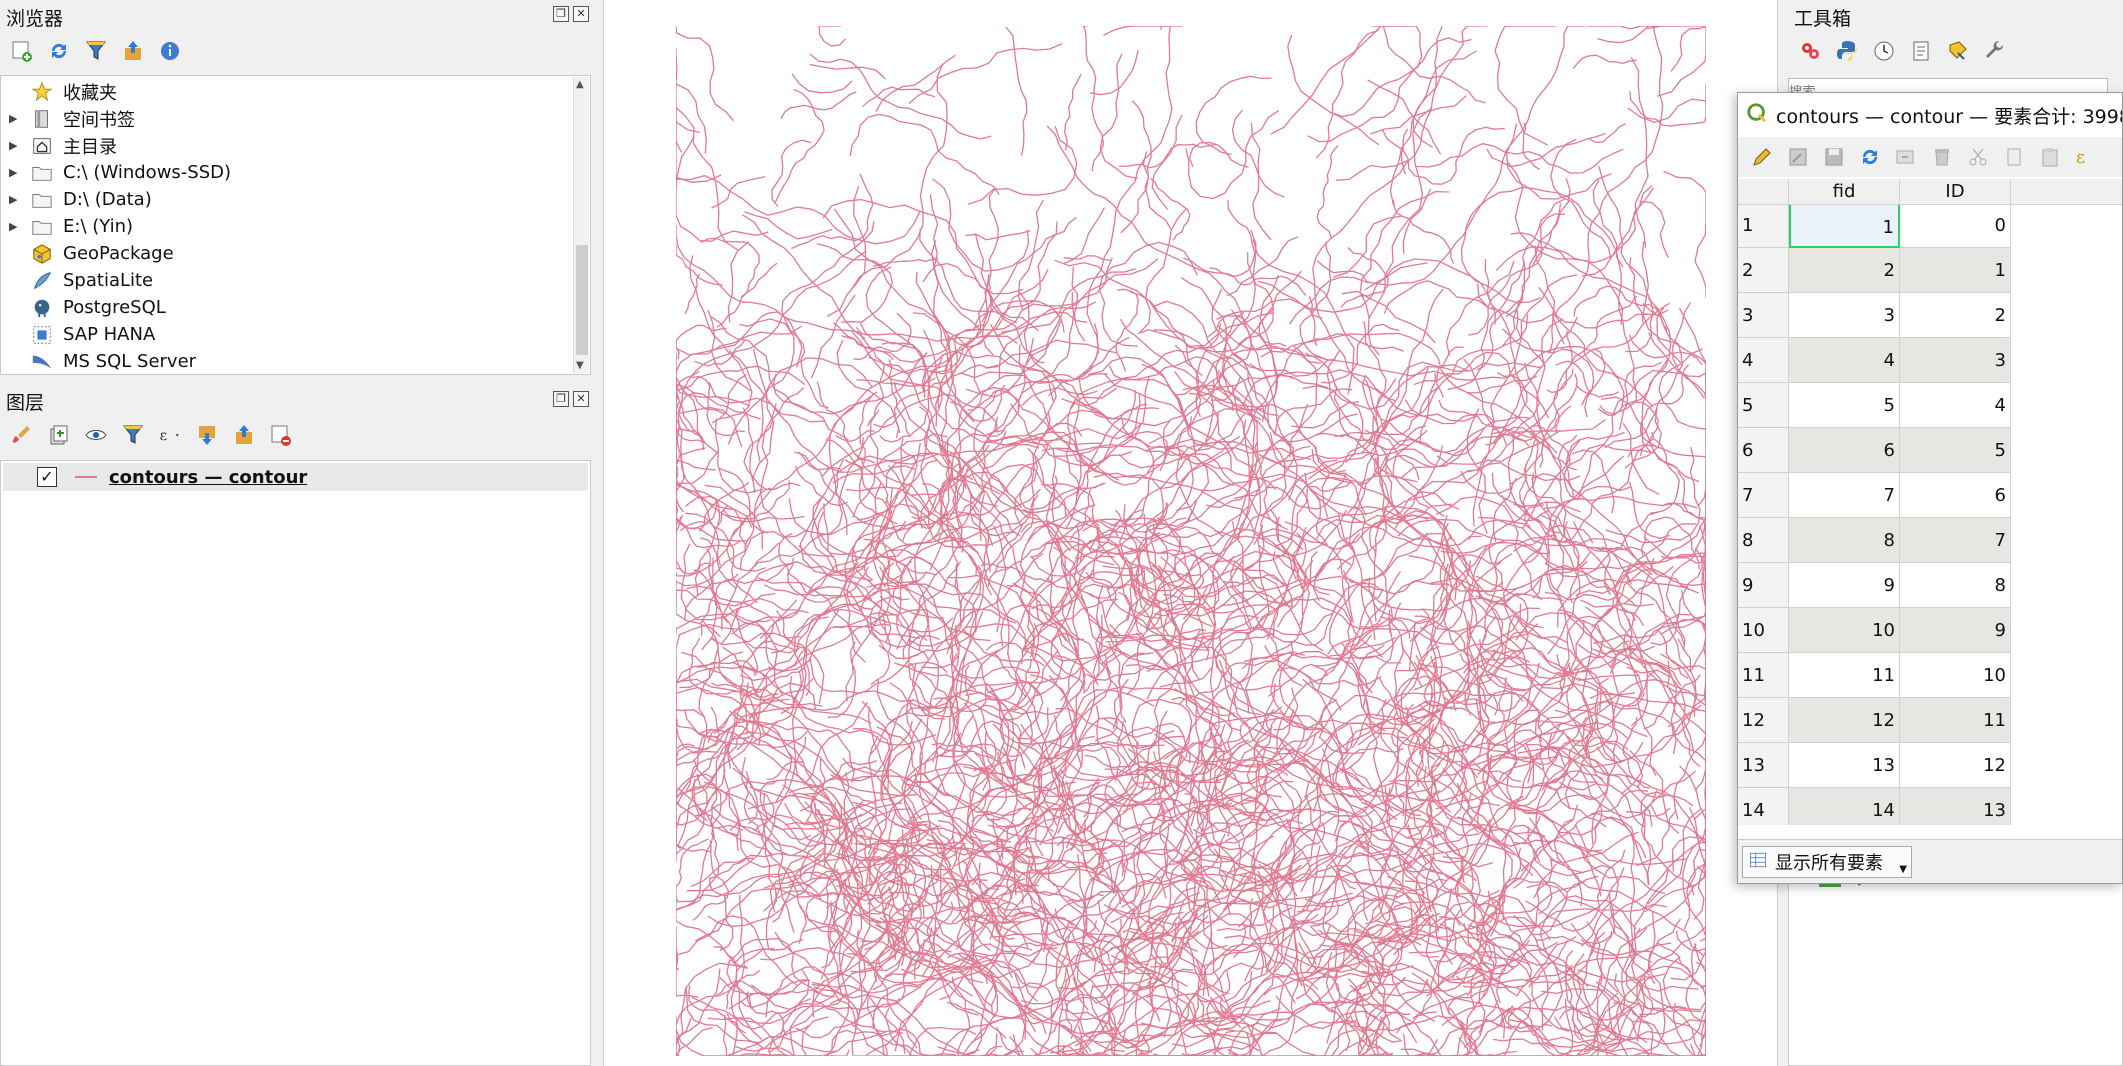  Describe the element at coordinates (1810, 51) in the screenshot. I see `models-gear-icon` at that location.